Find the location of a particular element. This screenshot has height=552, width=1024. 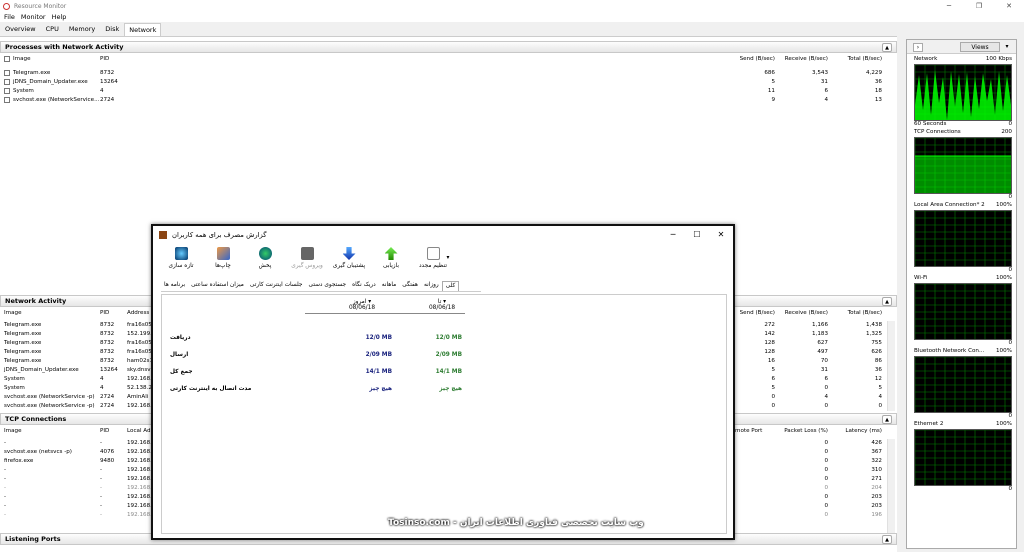

until-value: 14/1 MB is located at coordinates (448, 372).